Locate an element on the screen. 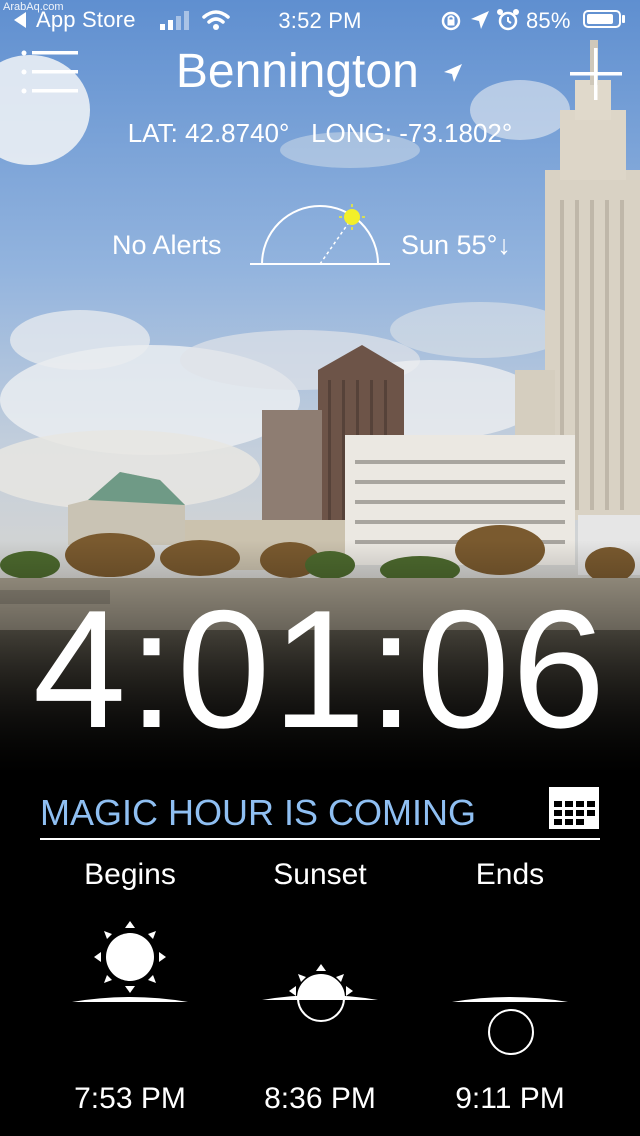  sunset-time: 8:36 PM is located at coordinates (320, 1098).